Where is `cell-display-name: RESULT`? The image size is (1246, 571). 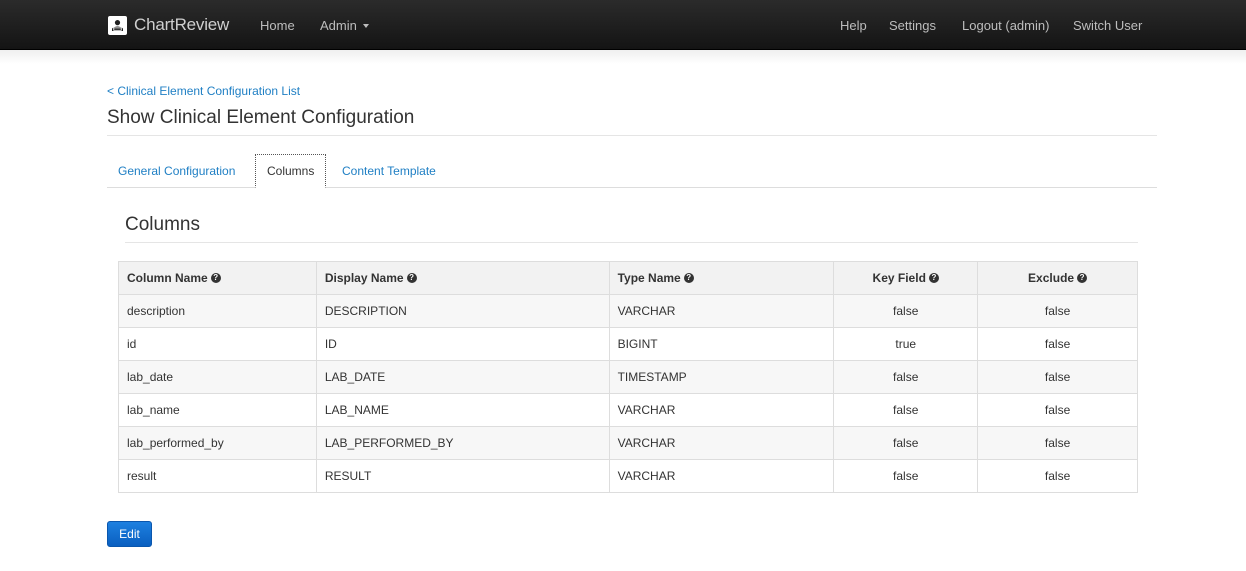
cell-display-name: RESULT is located at coordinates (462, 476).